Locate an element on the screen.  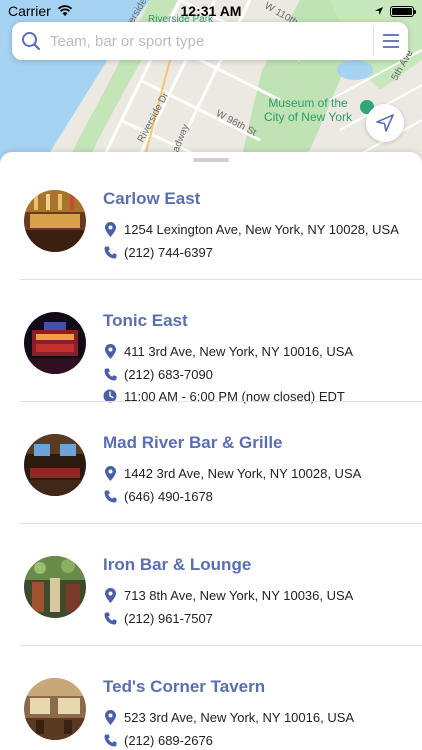
venue-name: Carlow East is located at coordinates (151, 199).